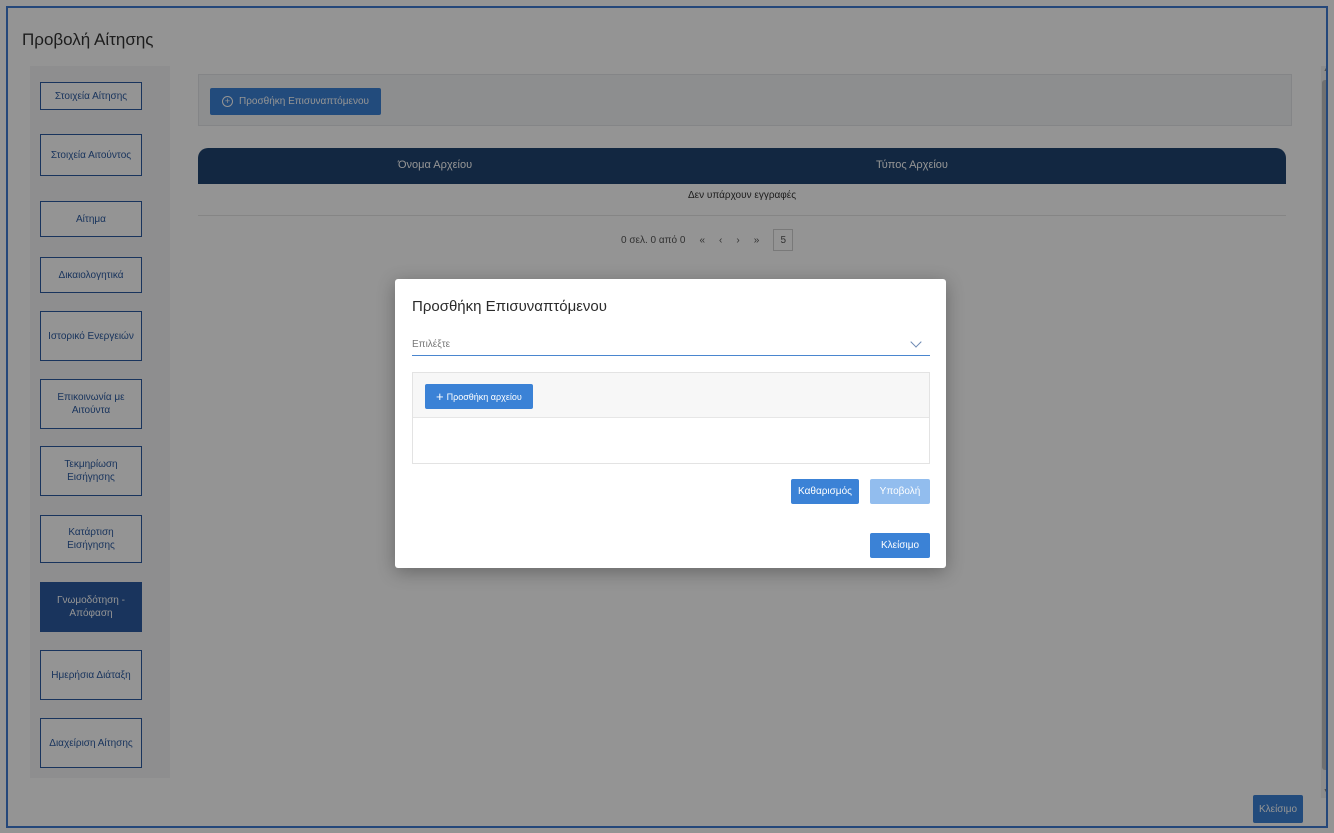  What do you see at coordinates (440, 396) in the screenshot?
I see `plus-icon: +` at bounding box center [440, 396].